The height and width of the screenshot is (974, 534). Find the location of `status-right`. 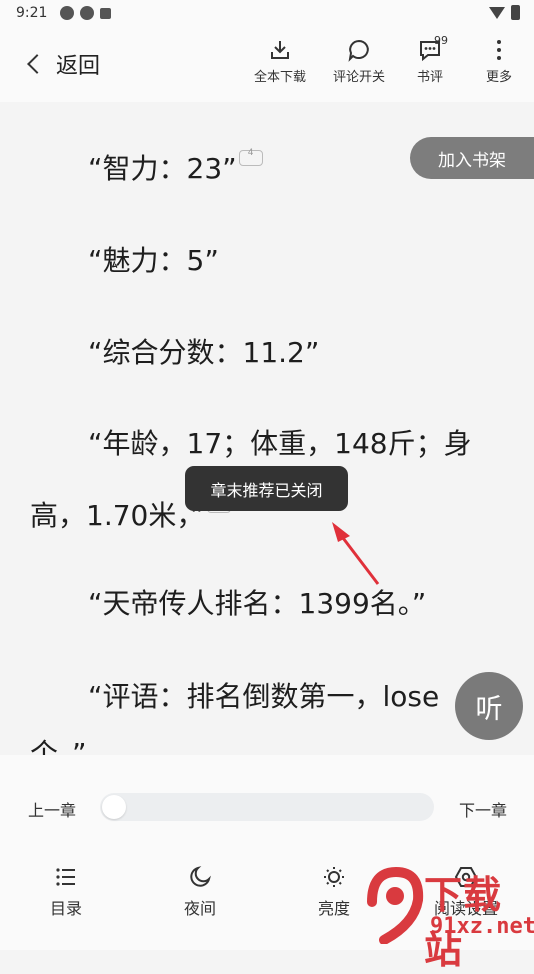

status-right is located at coordinates (504, 12).